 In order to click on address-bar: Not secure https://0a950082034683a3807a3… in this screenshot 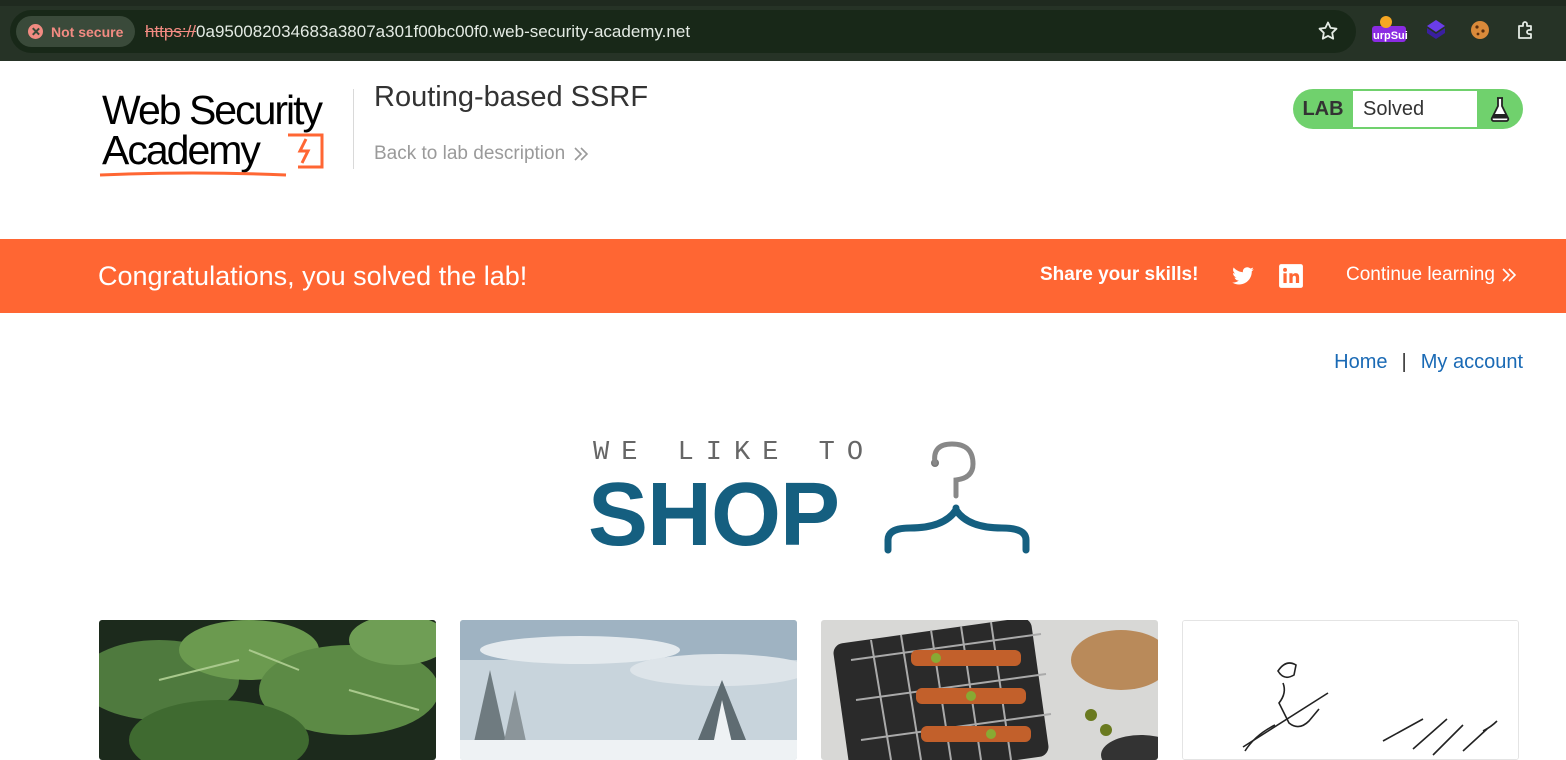, I will do `click(683, 31)`.